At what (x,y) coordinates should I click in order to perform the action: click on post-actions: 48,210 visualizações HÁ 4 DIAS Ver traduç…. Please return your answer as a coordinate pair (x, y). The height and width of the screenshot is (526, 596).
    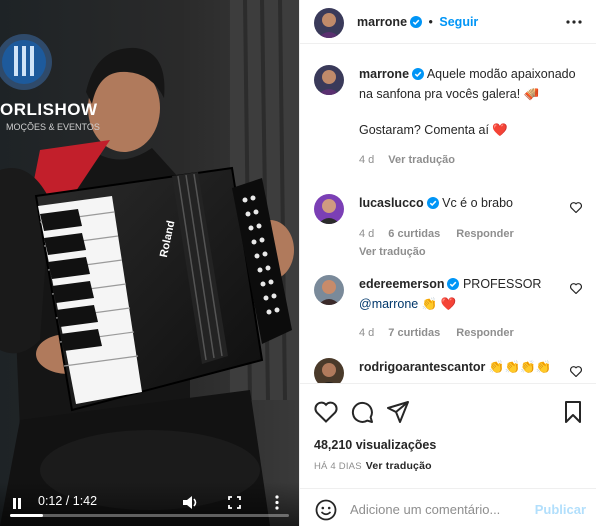
    Looking at the image, I should click on (448, 454).